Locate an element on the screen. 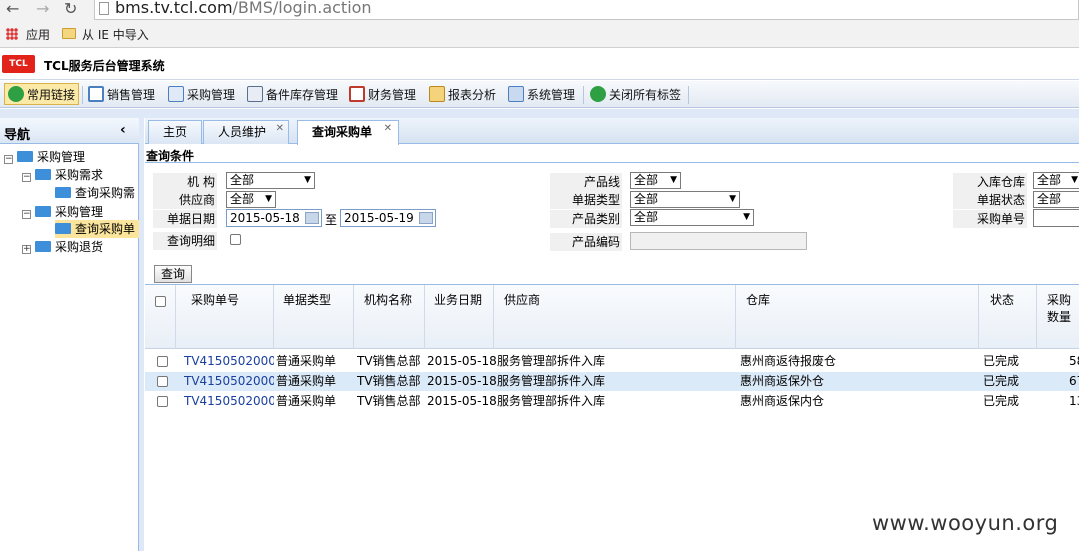  tcl-logo: TCL is located at coordinates (18, 64).